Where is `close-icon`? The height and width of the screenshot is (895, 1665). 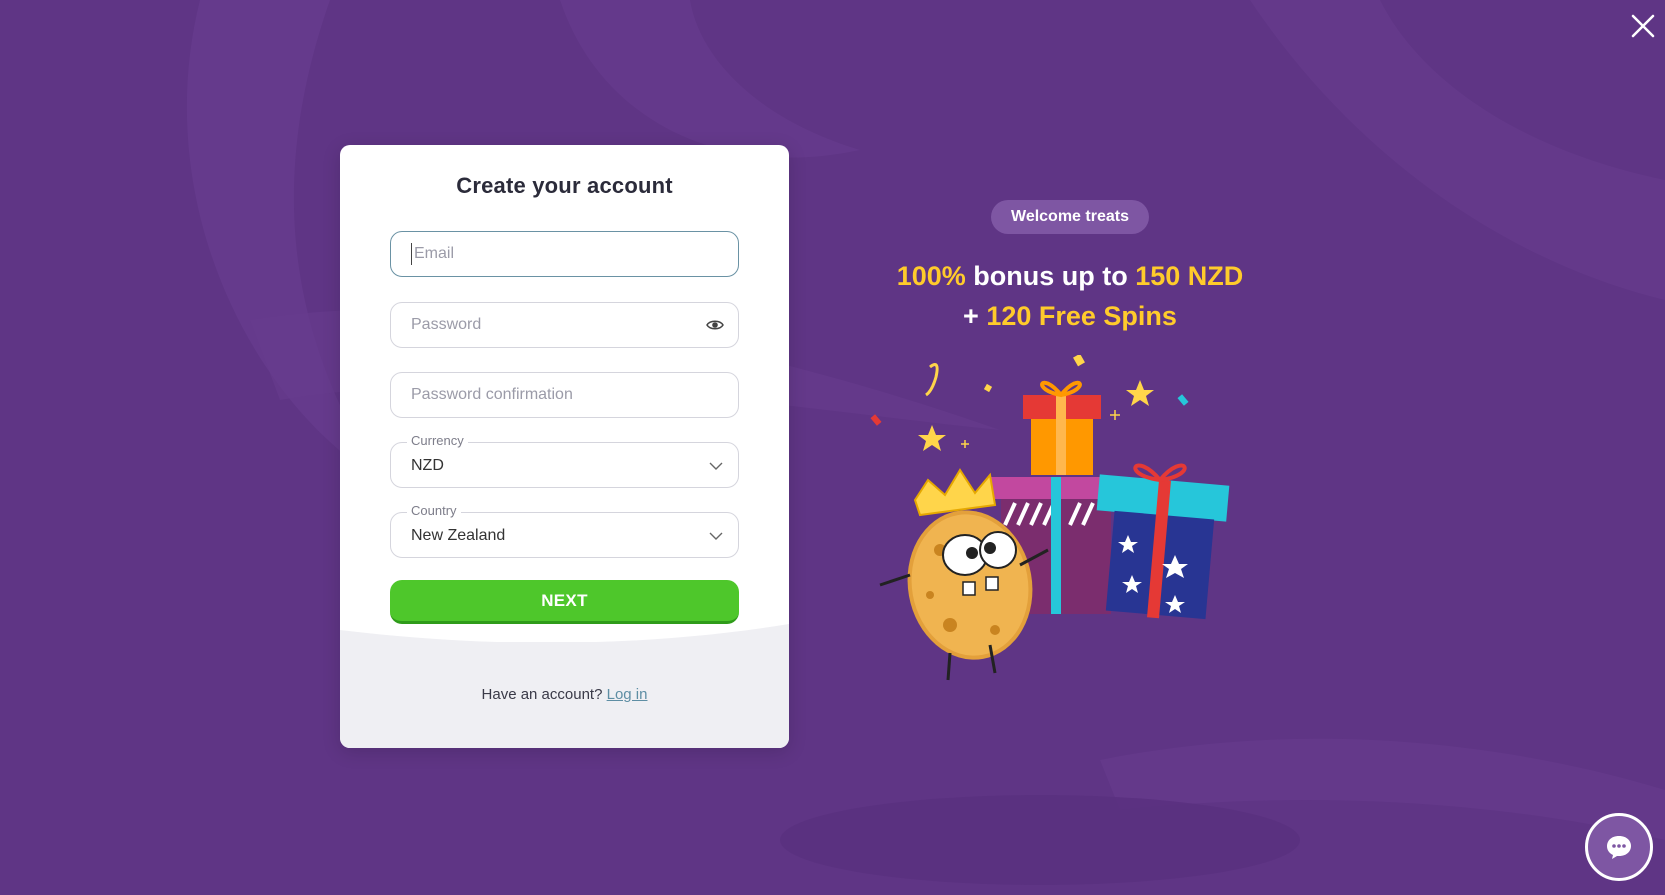 close-icon is located at coordinates (1643, 26).